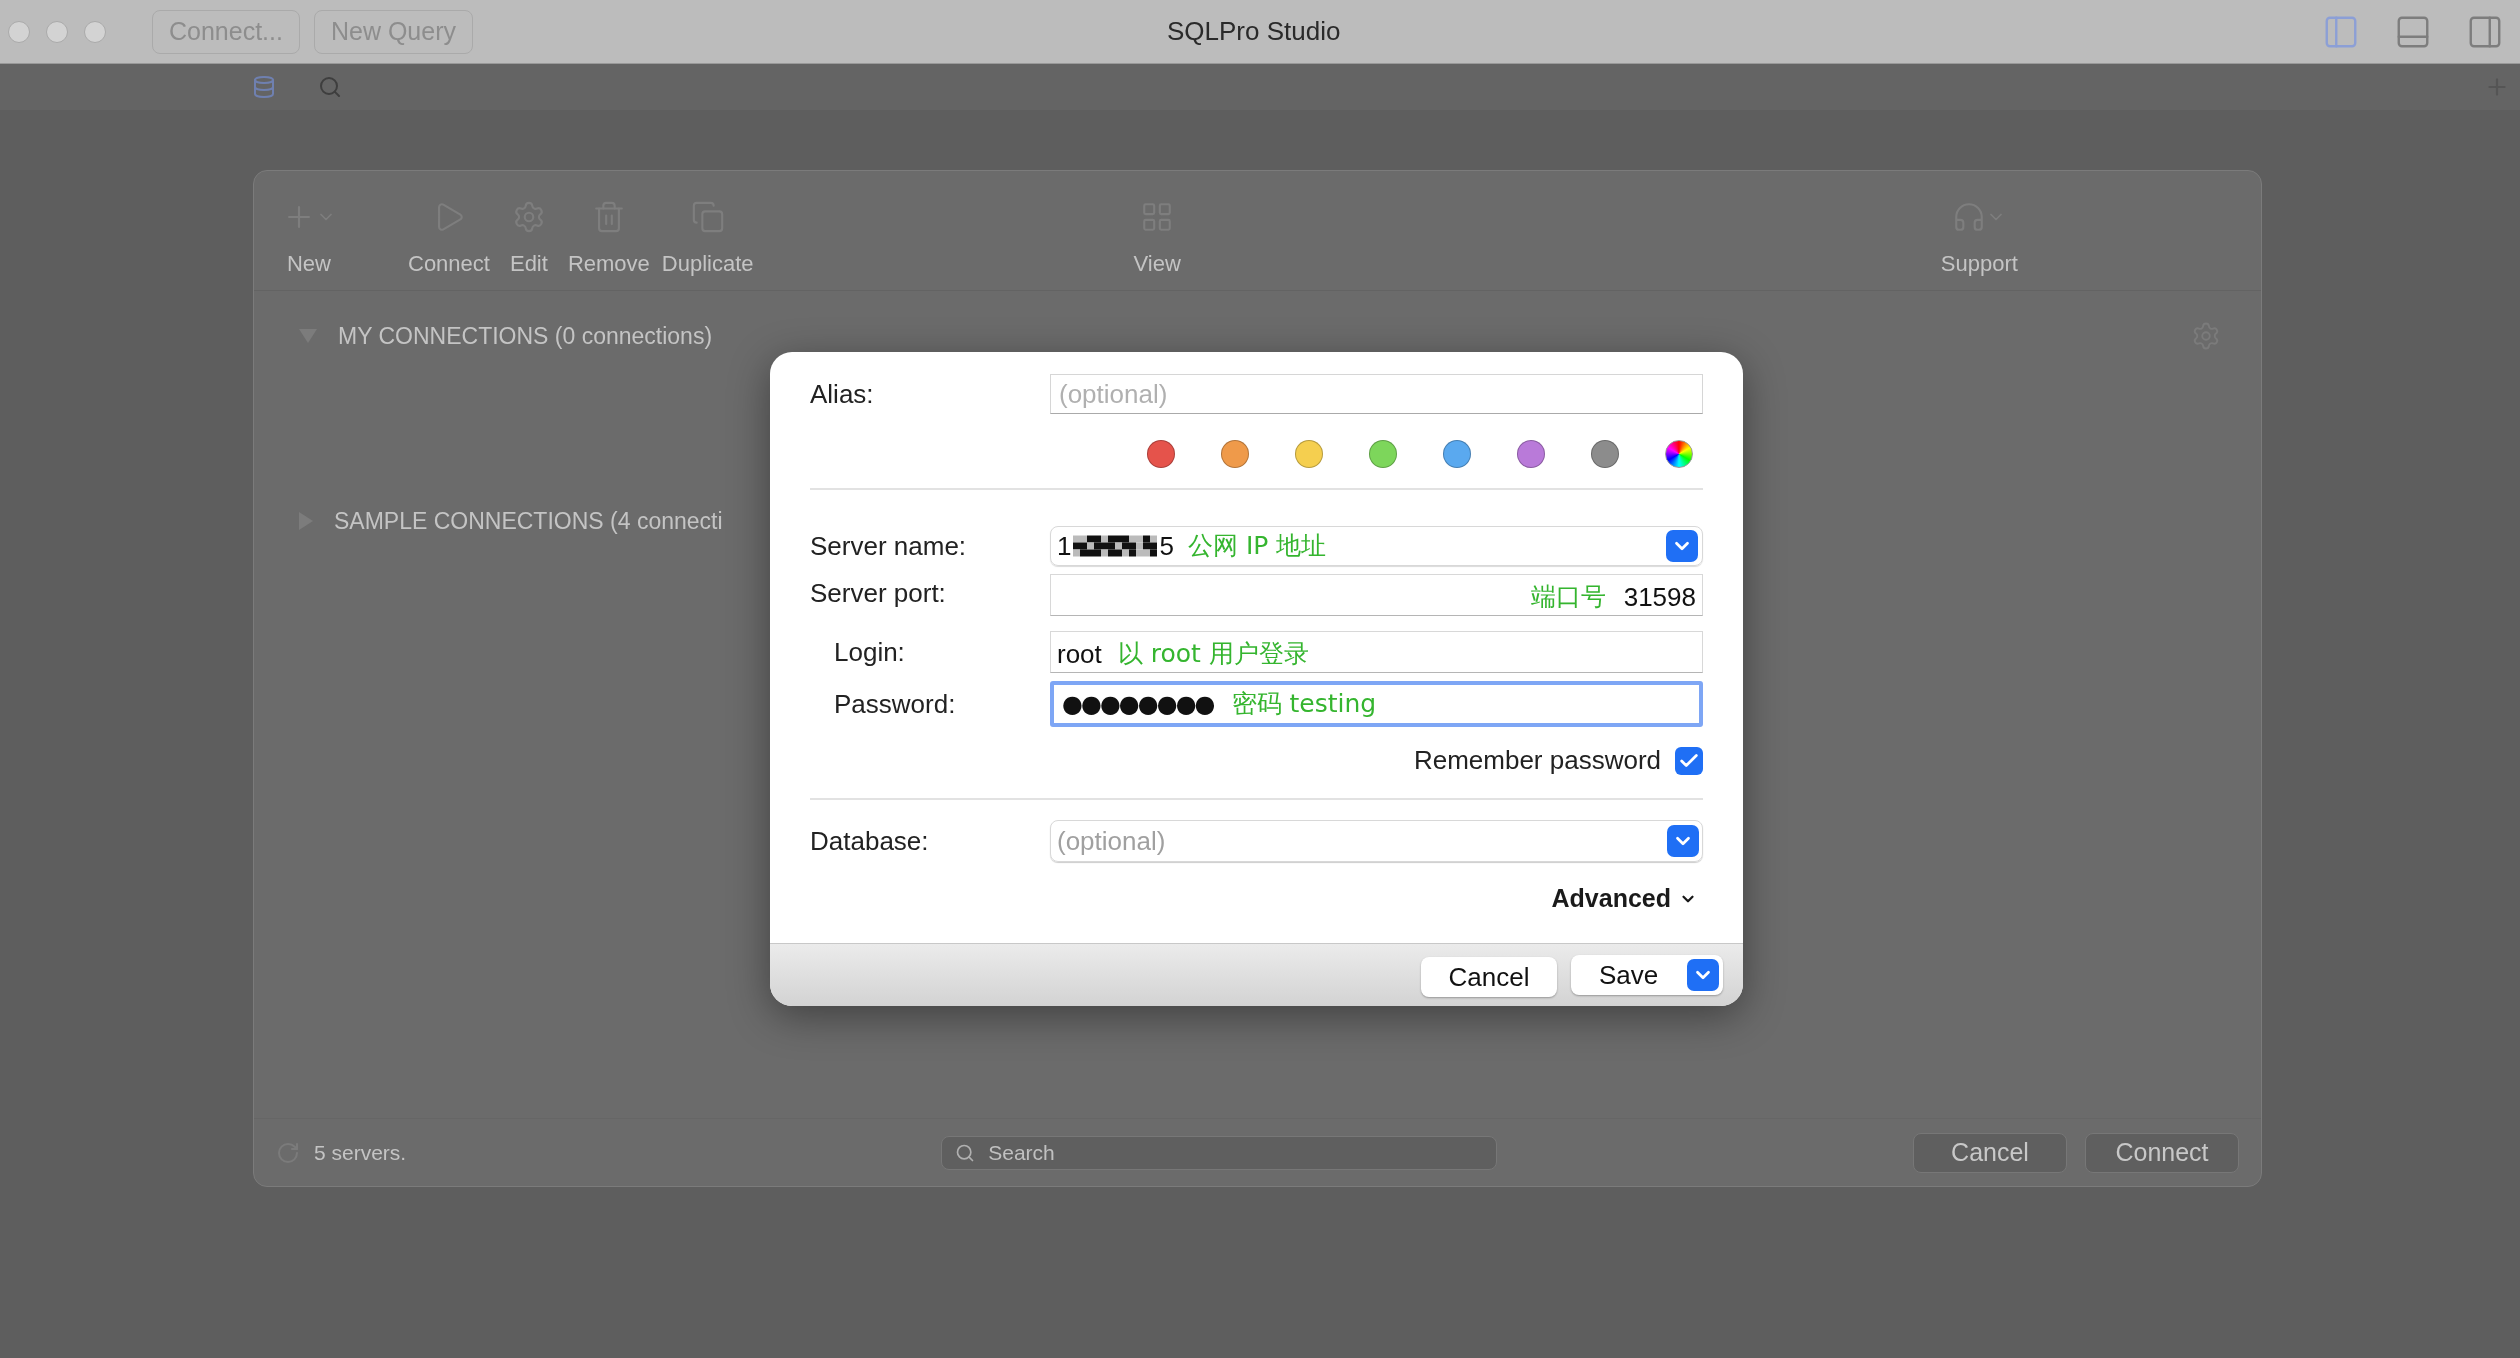  Describe the element at coordinates (1376, 595) in the screenshot. I see `server-port-field: 端口号 31598` at that location.